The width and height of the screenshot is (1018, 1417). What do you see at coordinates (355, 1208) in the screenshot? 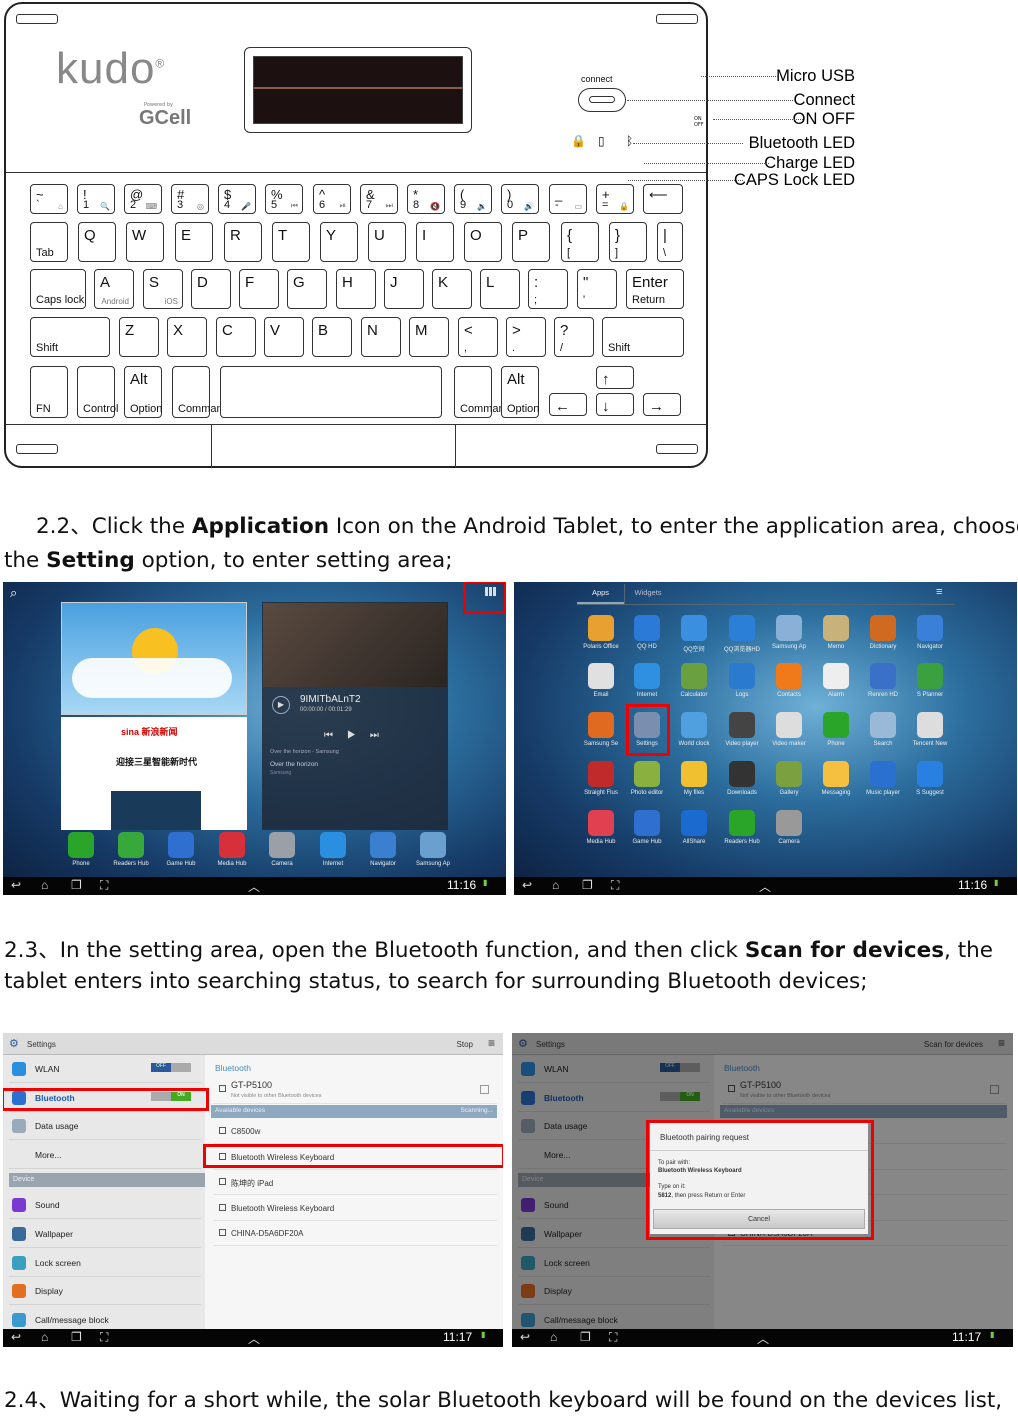
I see `device-list-item: Bluetooth Wireless Keyboard` at bounding box center [355, 1208].